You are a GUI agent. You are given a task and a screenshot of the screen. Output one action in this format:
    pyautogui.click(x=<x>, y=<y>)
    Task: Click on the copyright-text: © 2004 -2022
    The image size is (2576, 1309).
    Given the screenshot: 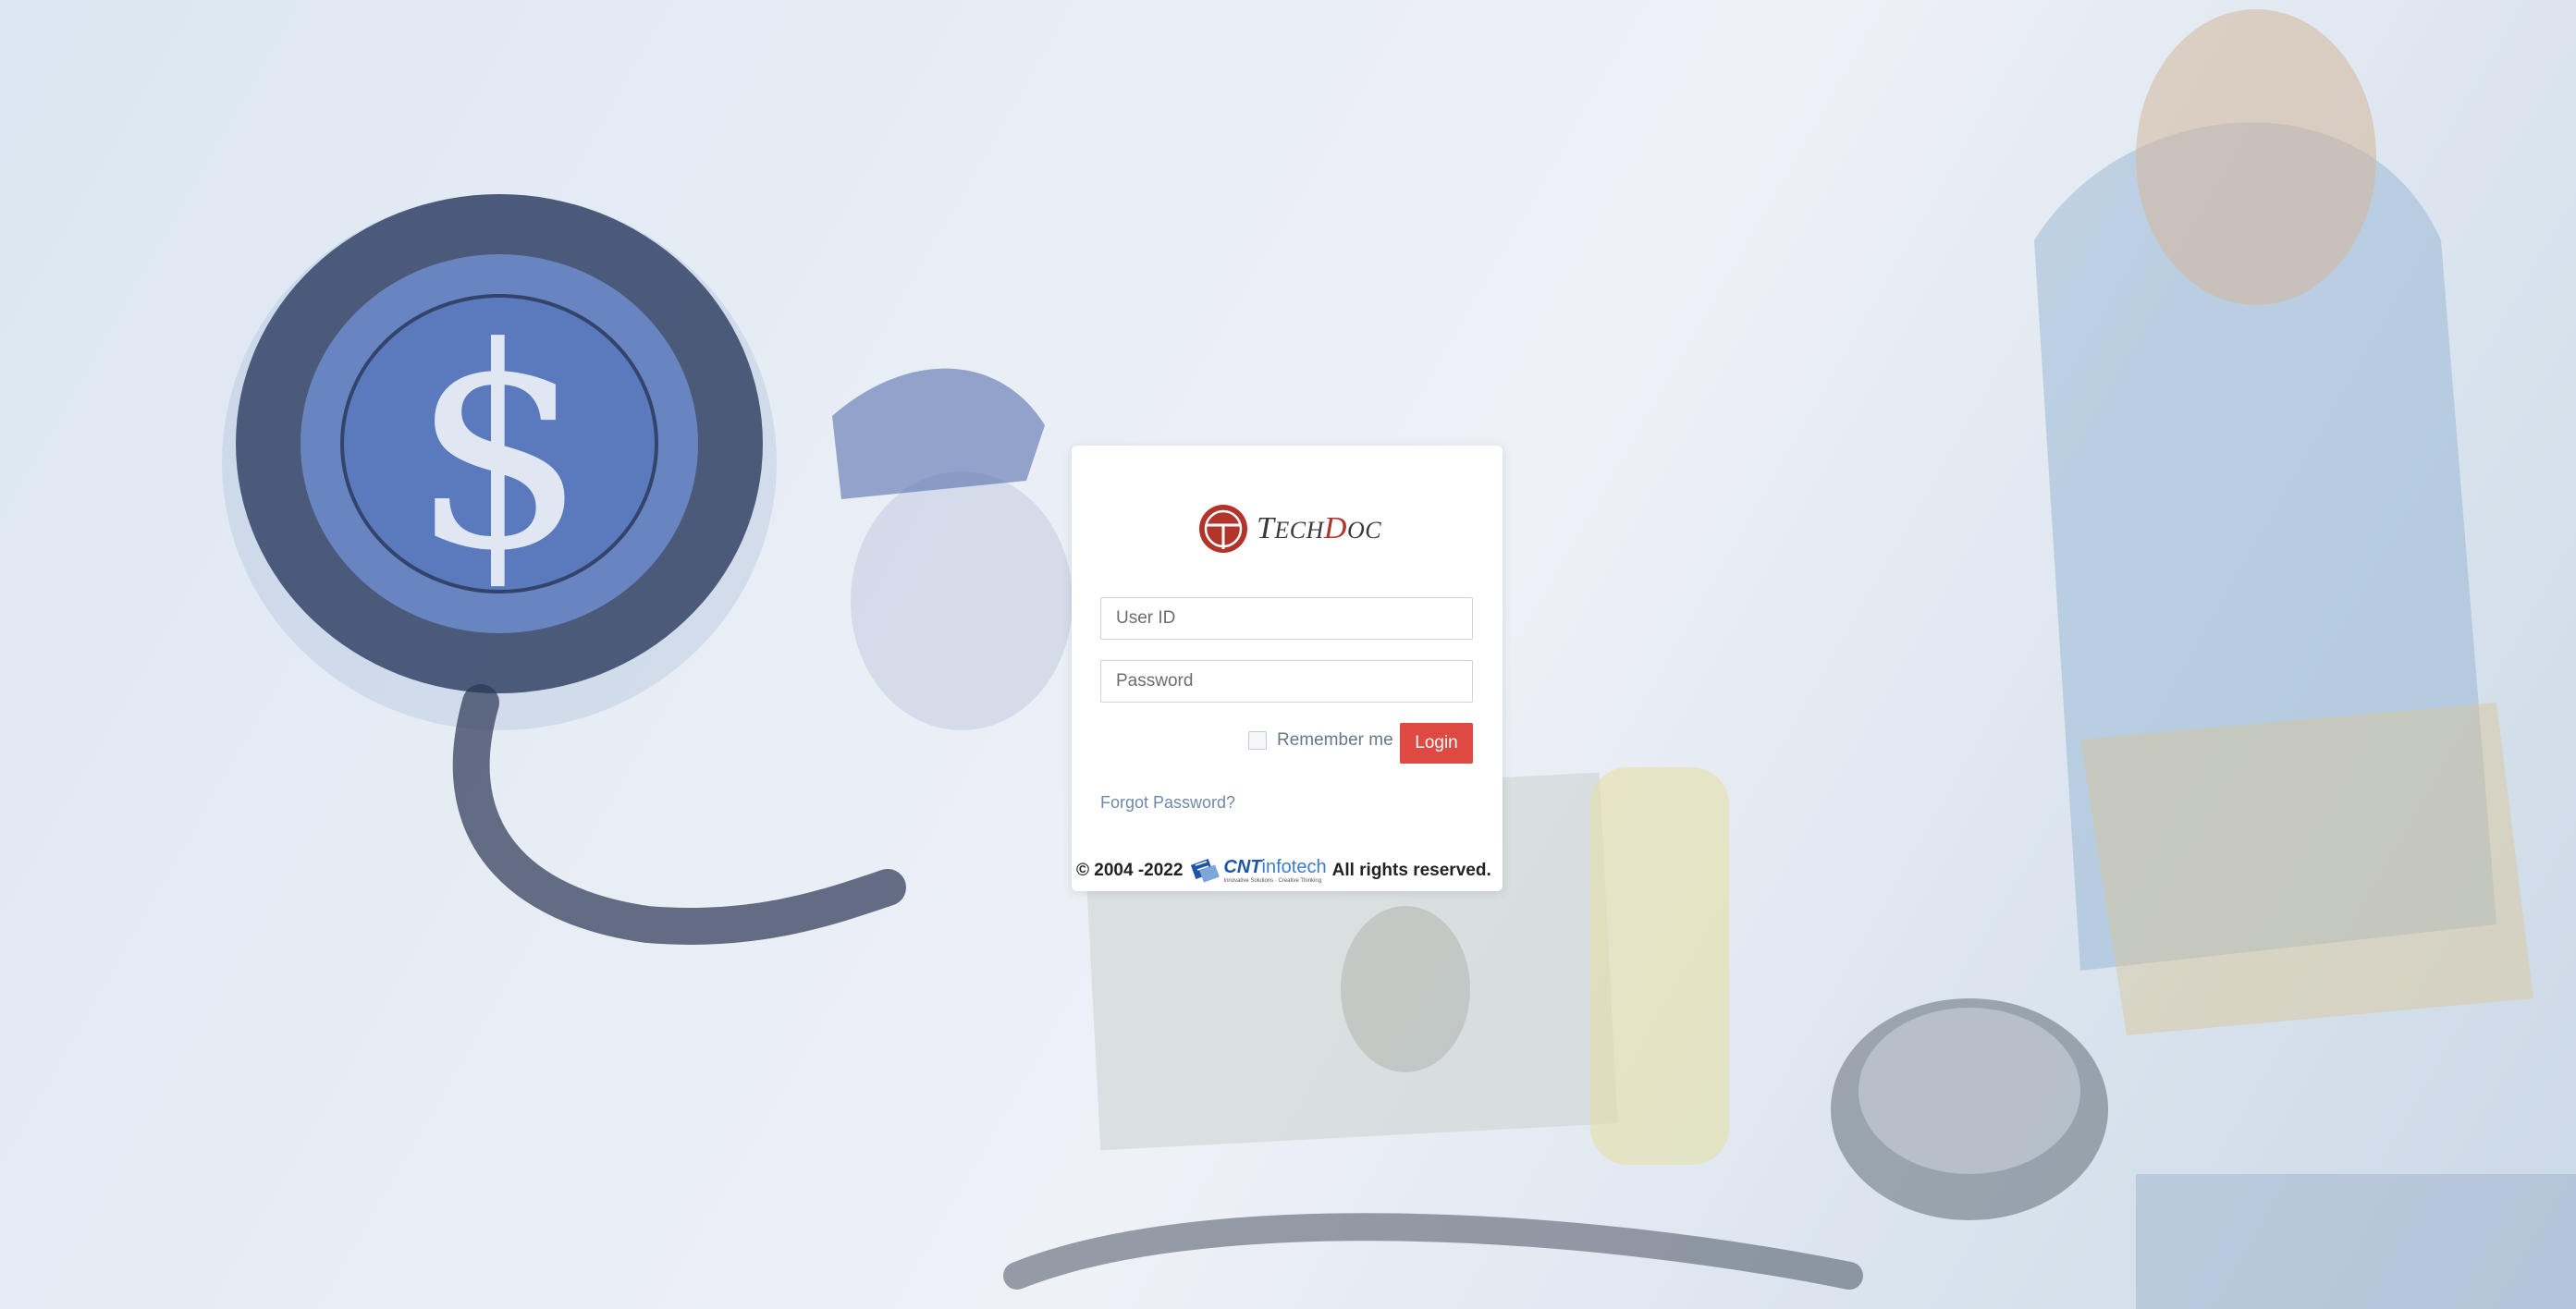 What is the action you would take?
    pyautogui.click(x=1130, y=871)
    